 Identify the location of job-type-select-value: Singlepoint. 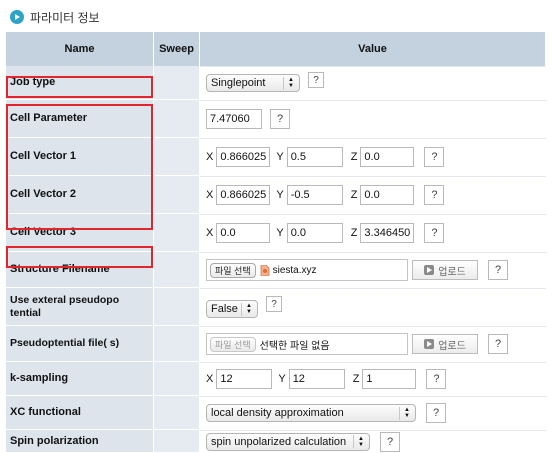
(238, 83).